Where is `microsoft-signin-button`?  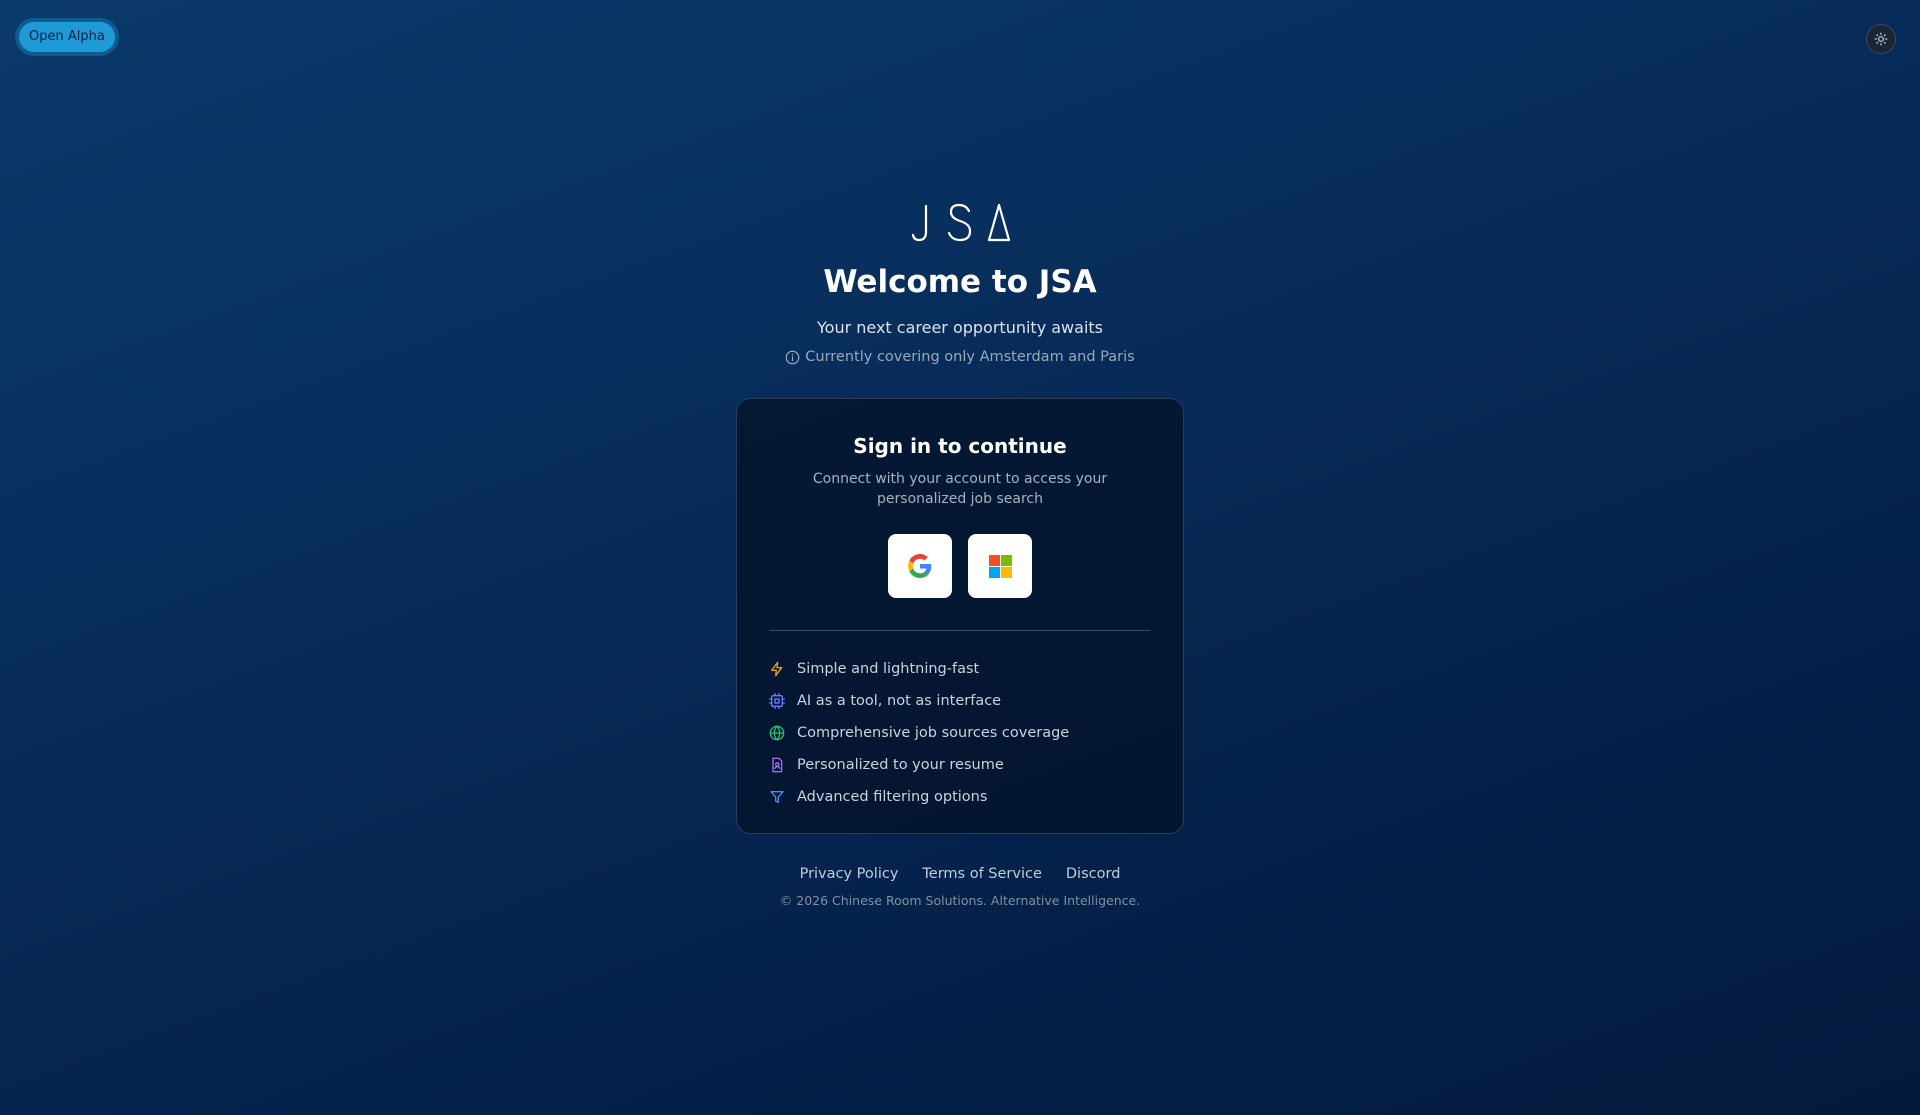 microsoft-signin-button is located at coordinates (1000, 566).